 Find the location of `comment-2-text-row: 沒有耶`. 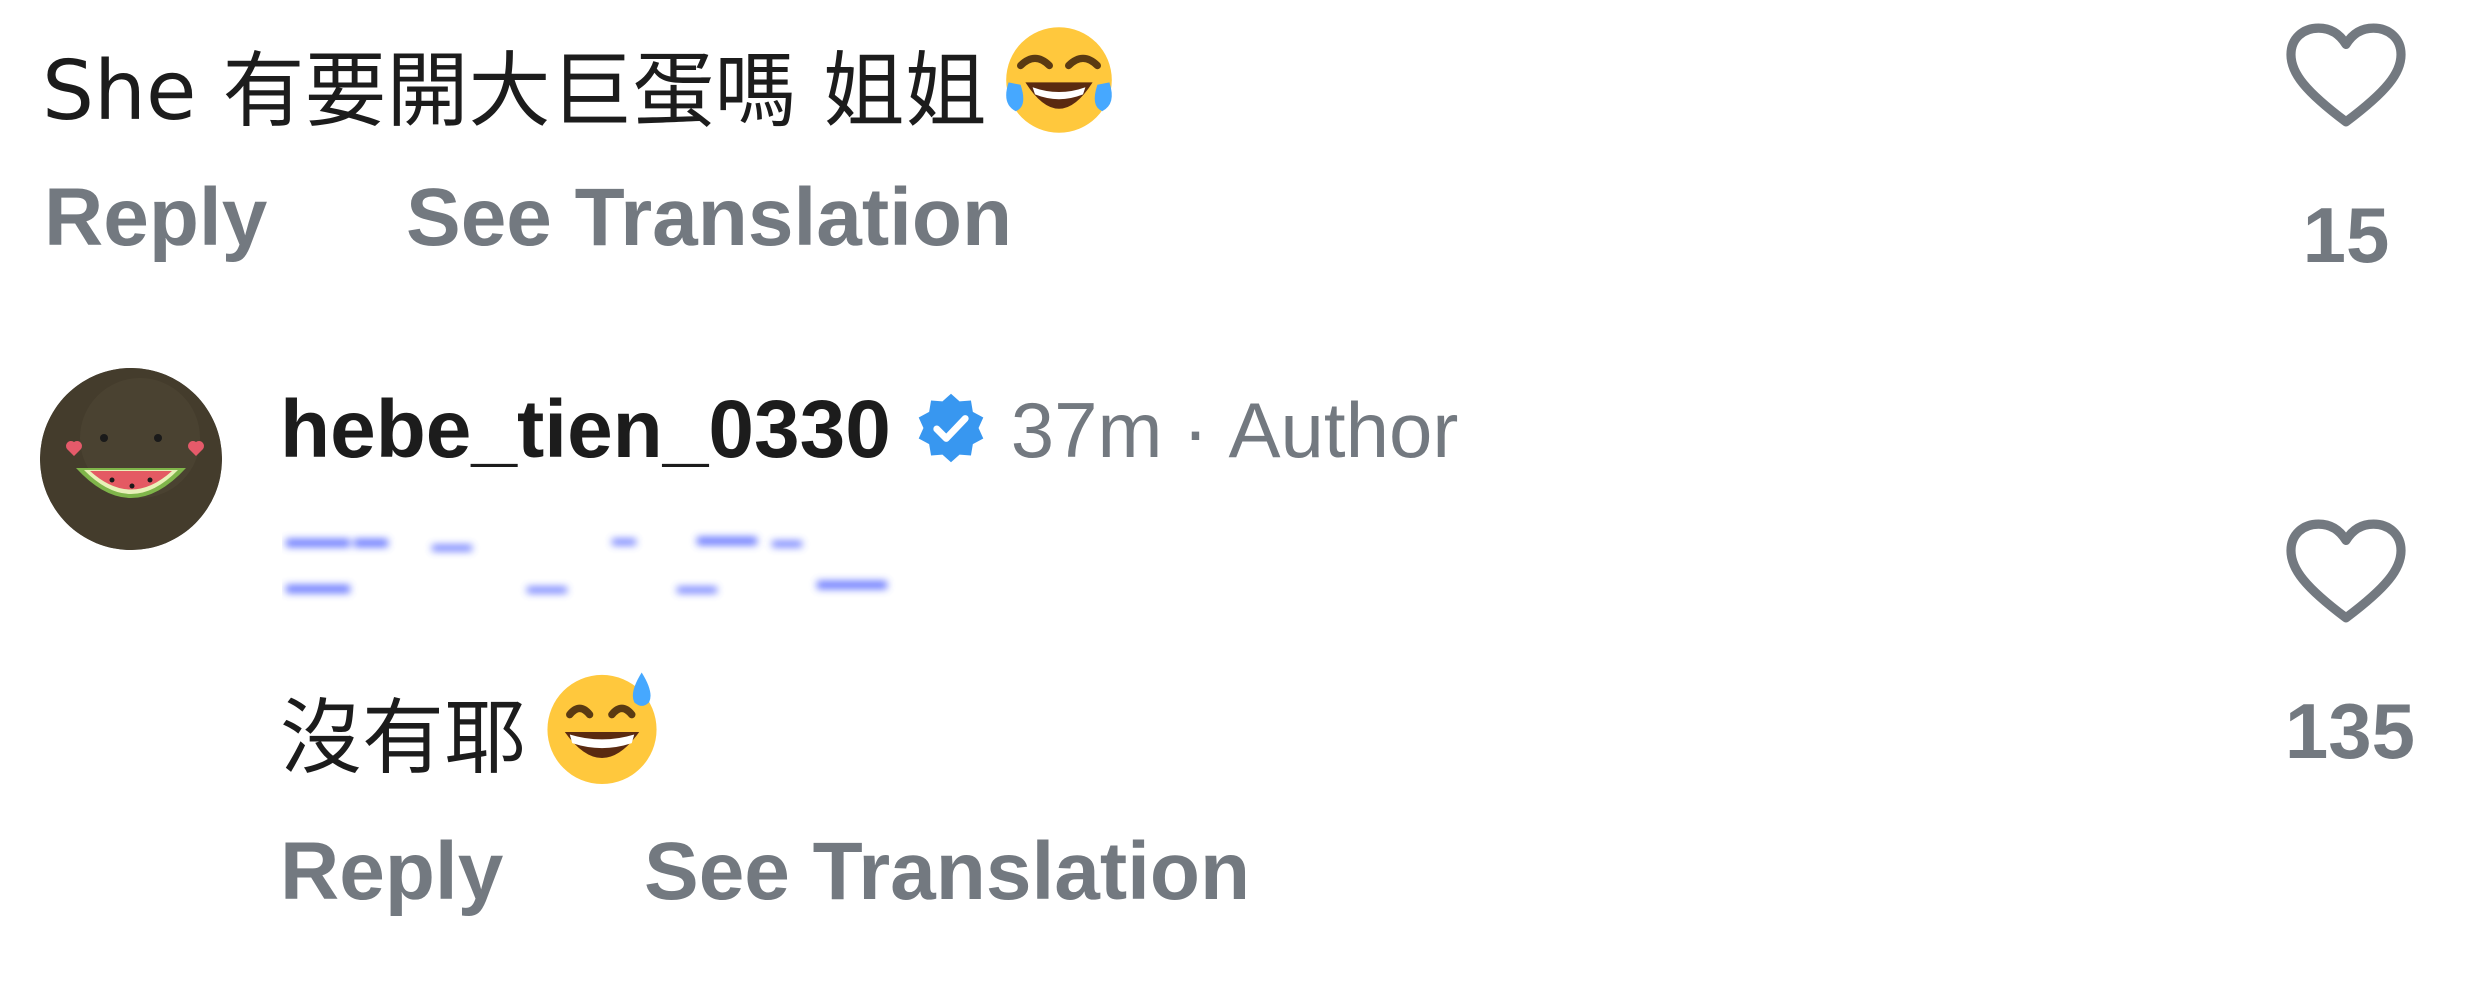

comment-2-text-row: 沒有耶 is located at coordinates (472, 738).